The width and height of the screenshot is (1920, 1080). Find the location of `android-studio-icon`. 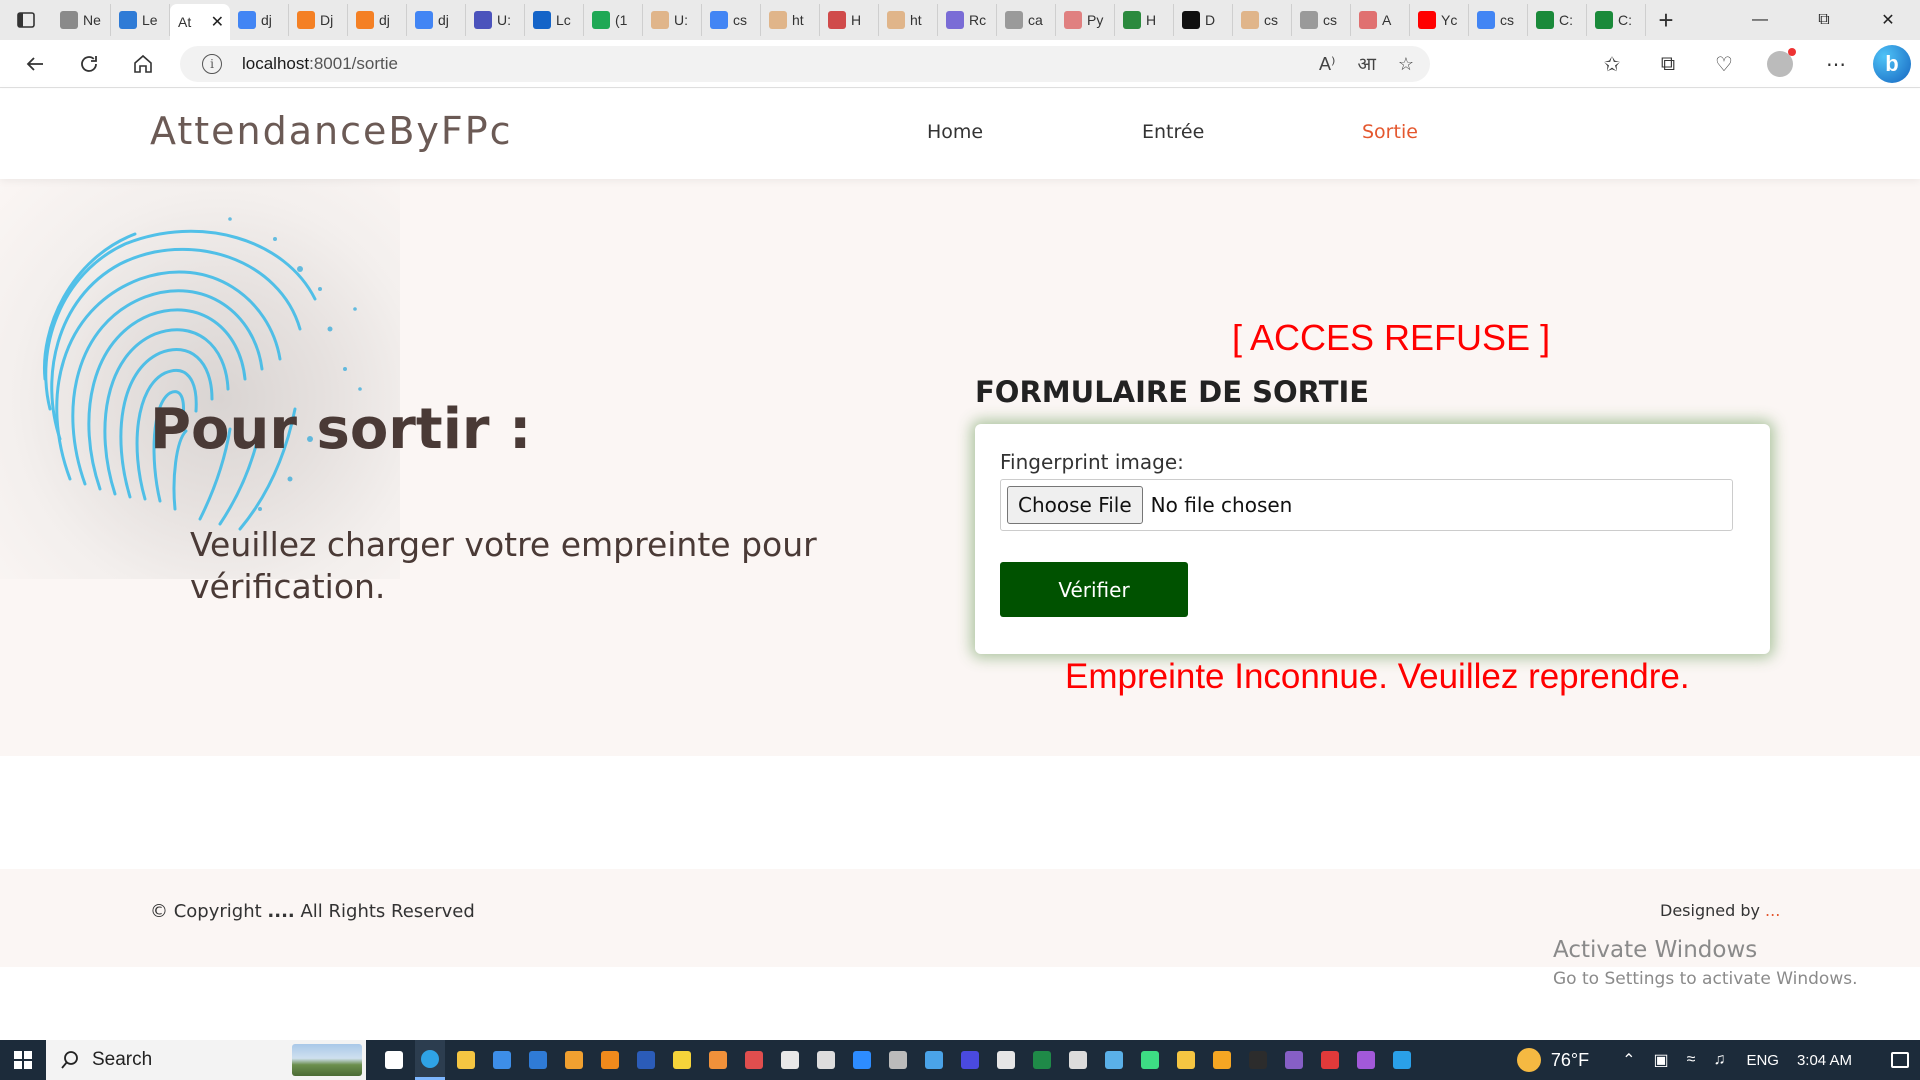

android-studio-icon is located at coordinates (1150, 1060).